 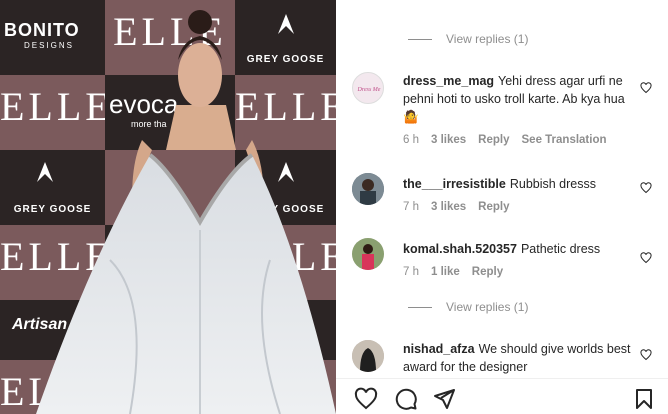 What do you see at coordinates (444, 399) in the screenshot?
I see `share-icon` at bounding box center [444, 399].